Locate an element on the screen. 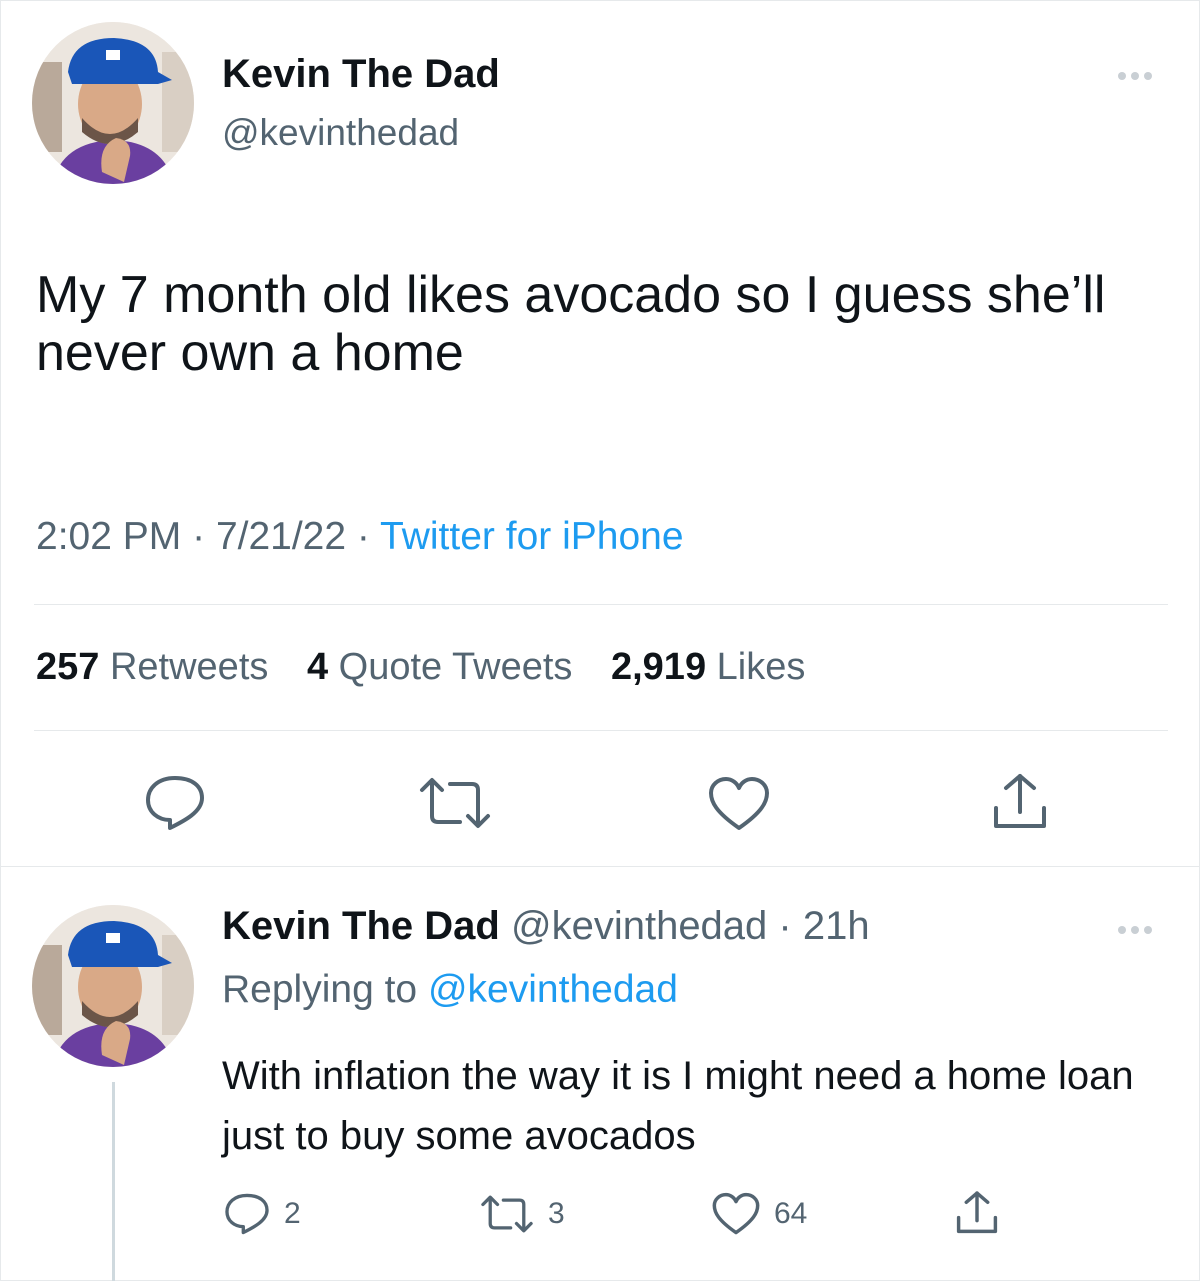 This screenshot has width=1200, height=1281. section-separator is located at coordinates (600, 866).